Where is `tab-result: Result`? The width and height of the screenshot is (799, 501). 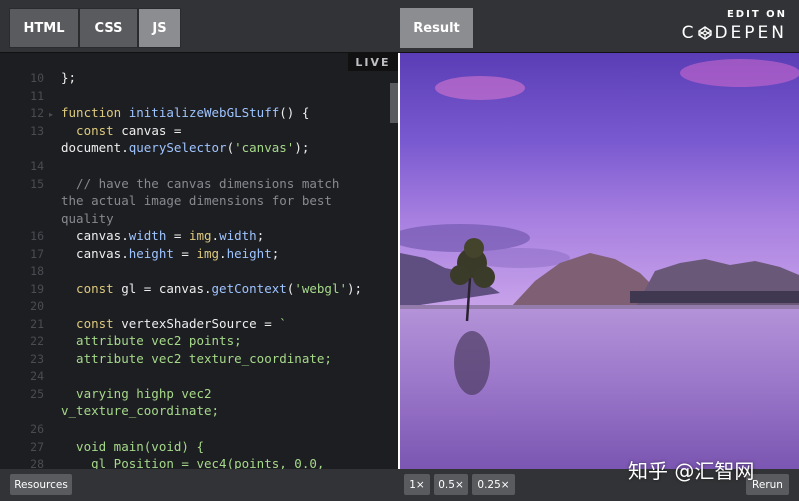
tab-result: Result is located at coordinates (436, 28).